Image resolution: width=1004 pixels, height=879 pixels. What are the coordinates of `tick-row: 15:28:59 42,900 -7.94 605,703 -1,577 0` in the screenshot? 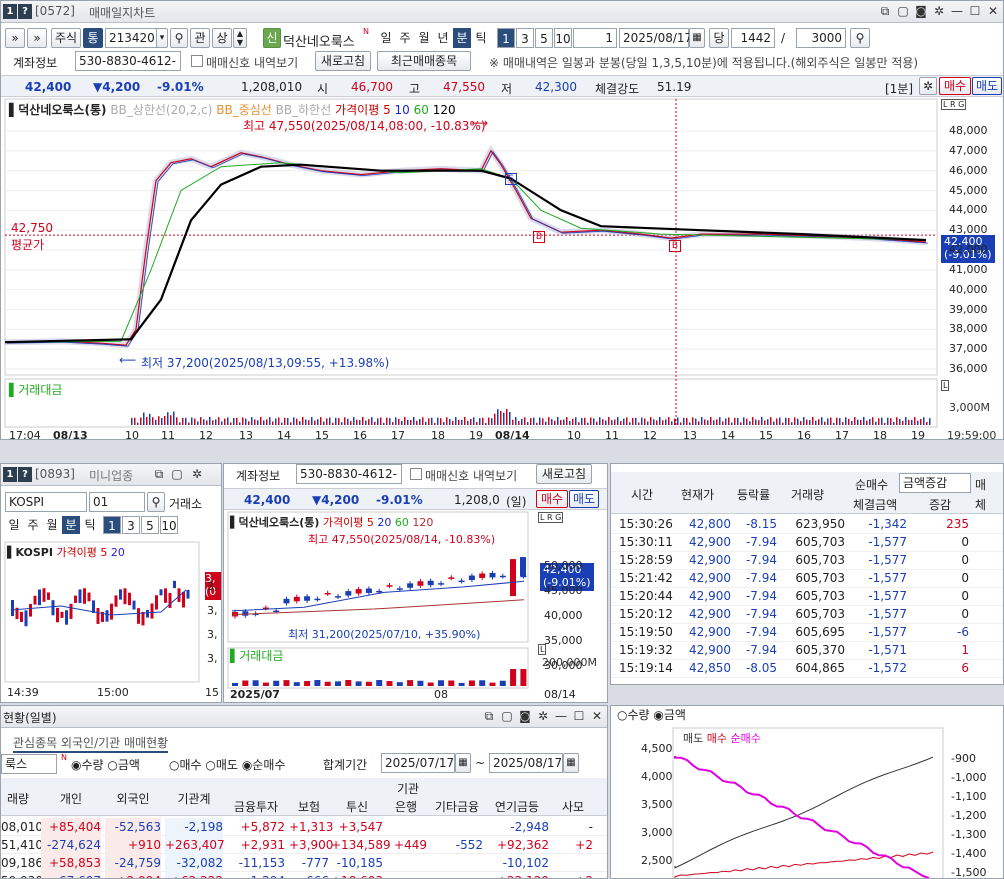 It's located at (807, 561).